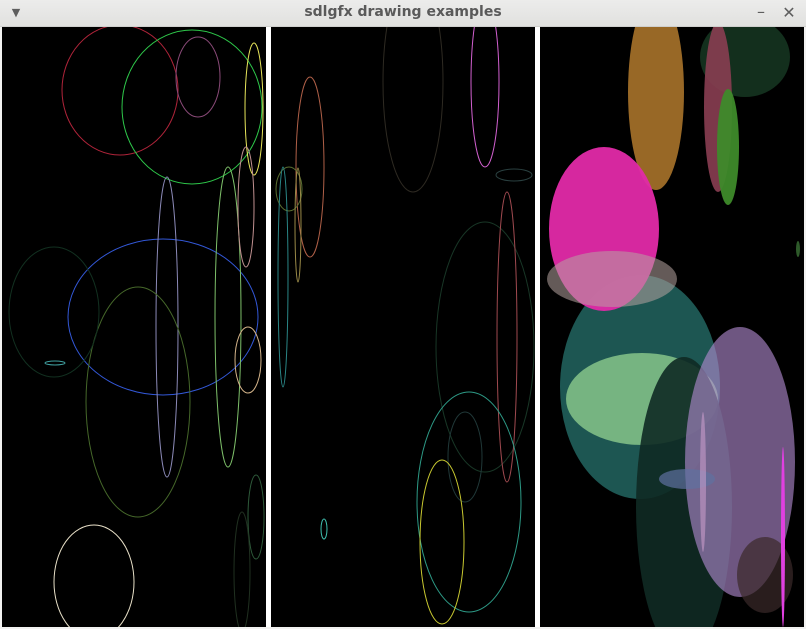 This screenshot has height=629, width=806. I want to click on minimize-button: –, so click(761, 13).